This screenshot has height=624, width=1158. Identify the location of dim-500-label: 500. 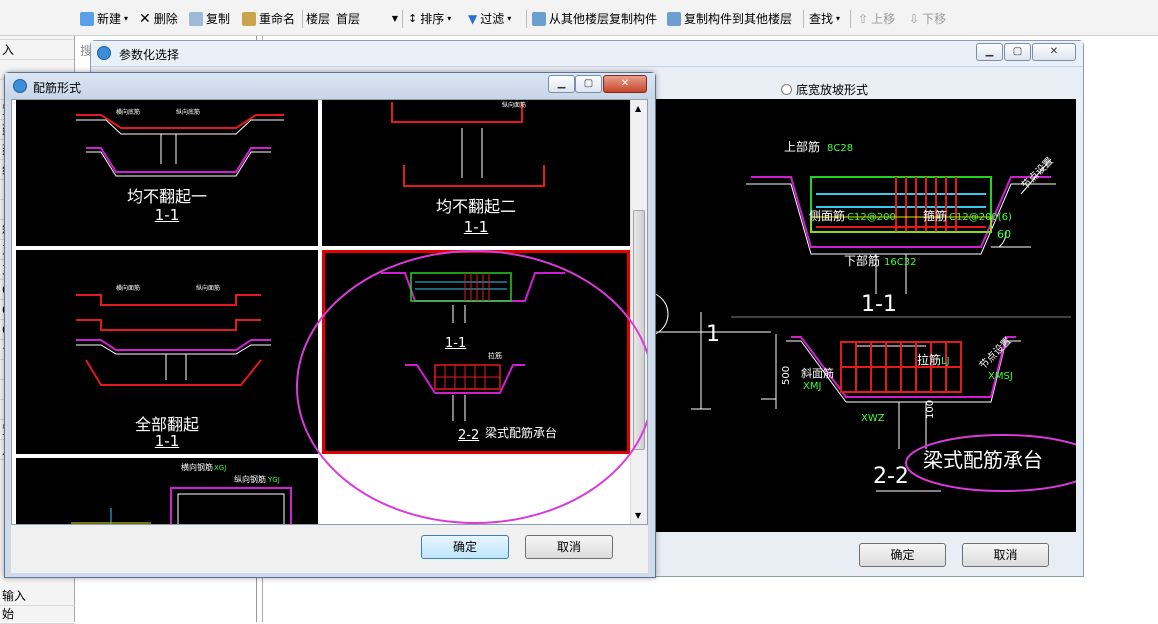
(786, 375).